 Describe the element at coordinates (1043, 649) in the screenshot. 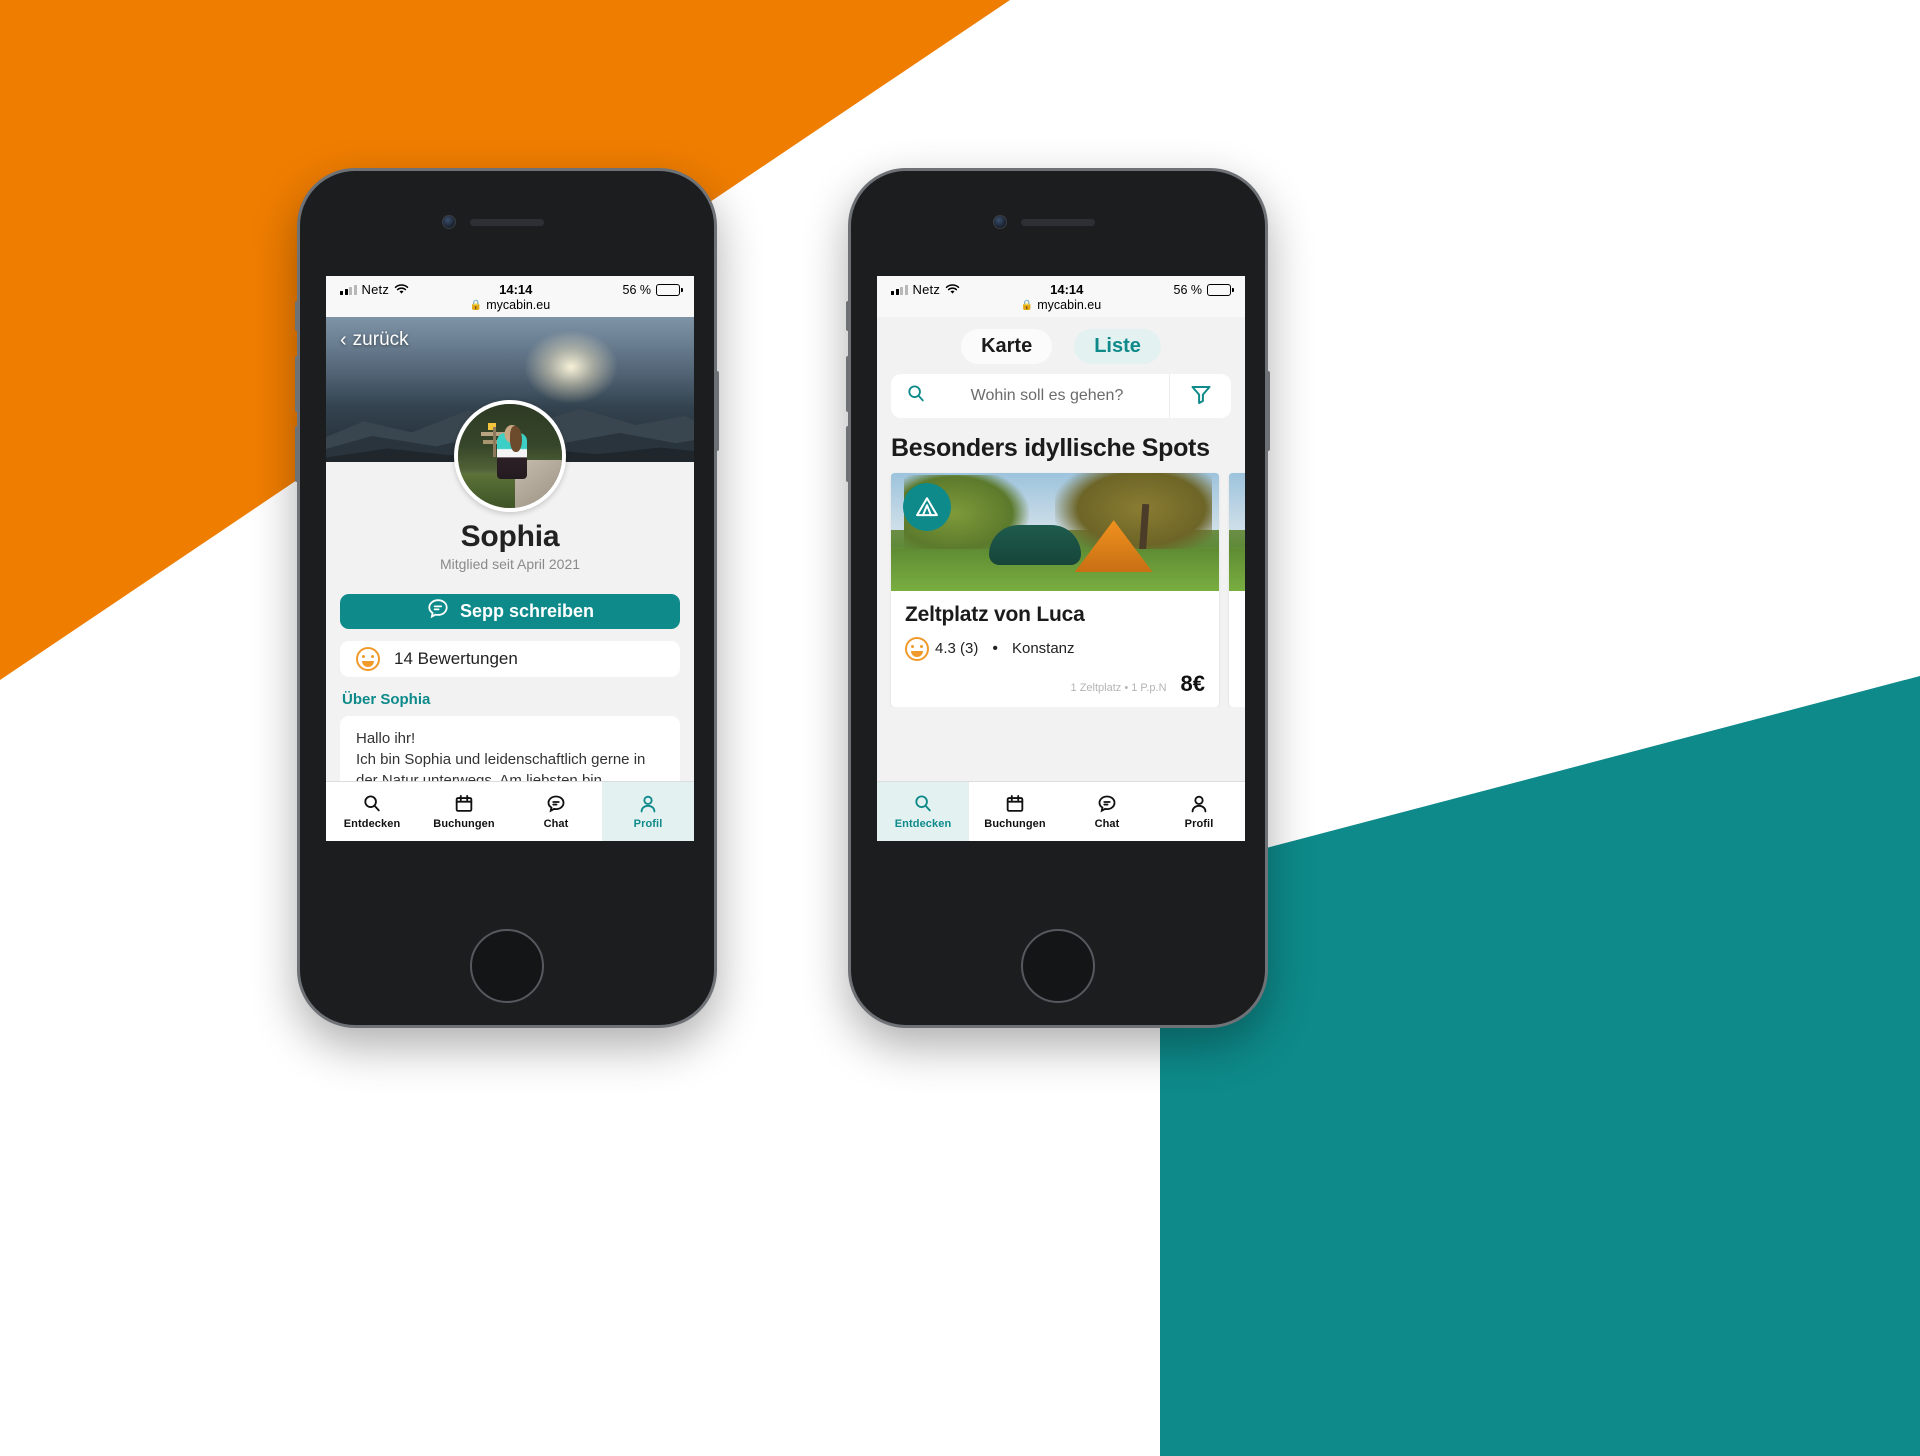

I see `spot-location: Konstanz` at that location.